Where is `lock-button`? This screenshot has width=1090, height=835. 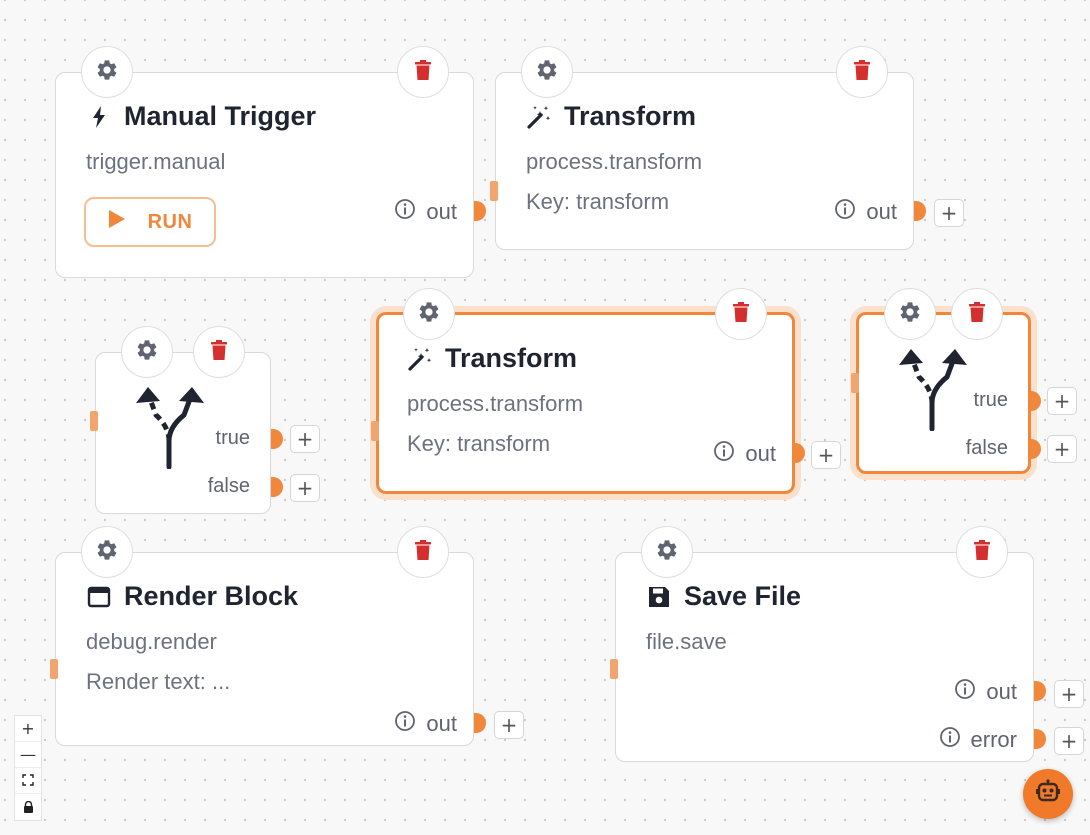 lock-button is located at coordinates (28, 807).